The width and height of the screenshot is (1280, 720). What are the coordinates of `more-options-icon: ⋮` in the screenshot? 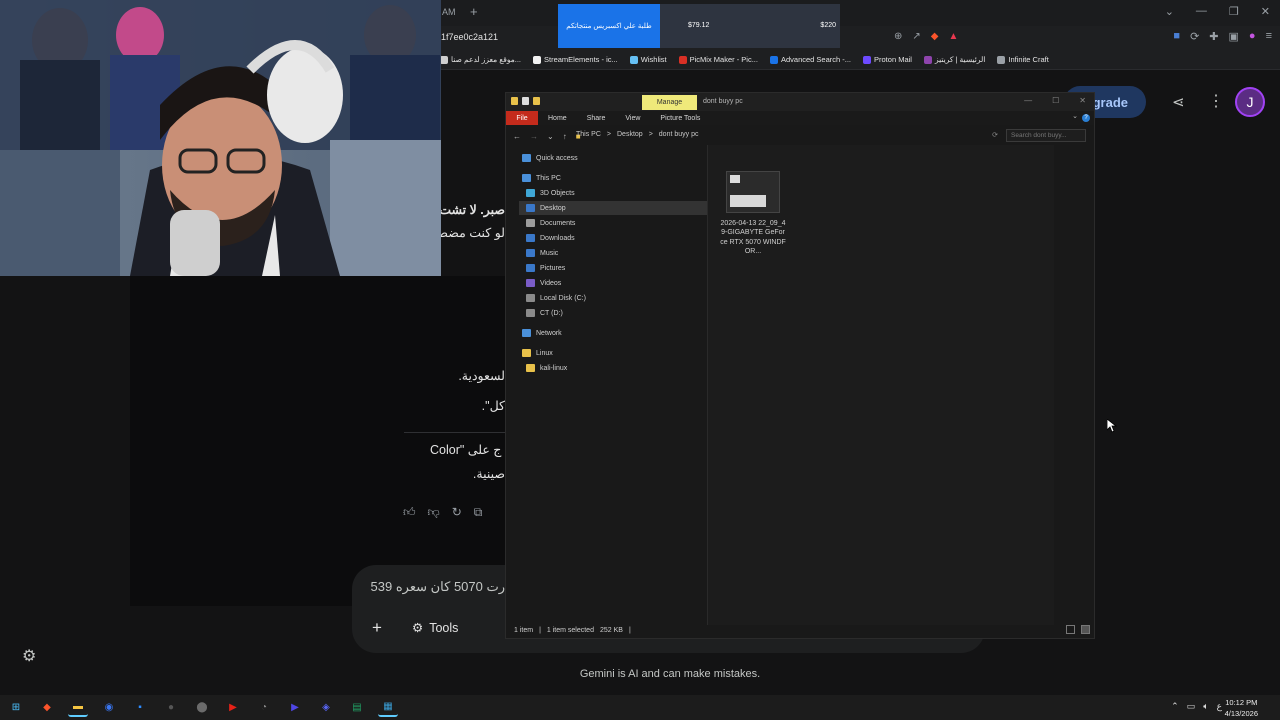 It's located at (1216, 101).